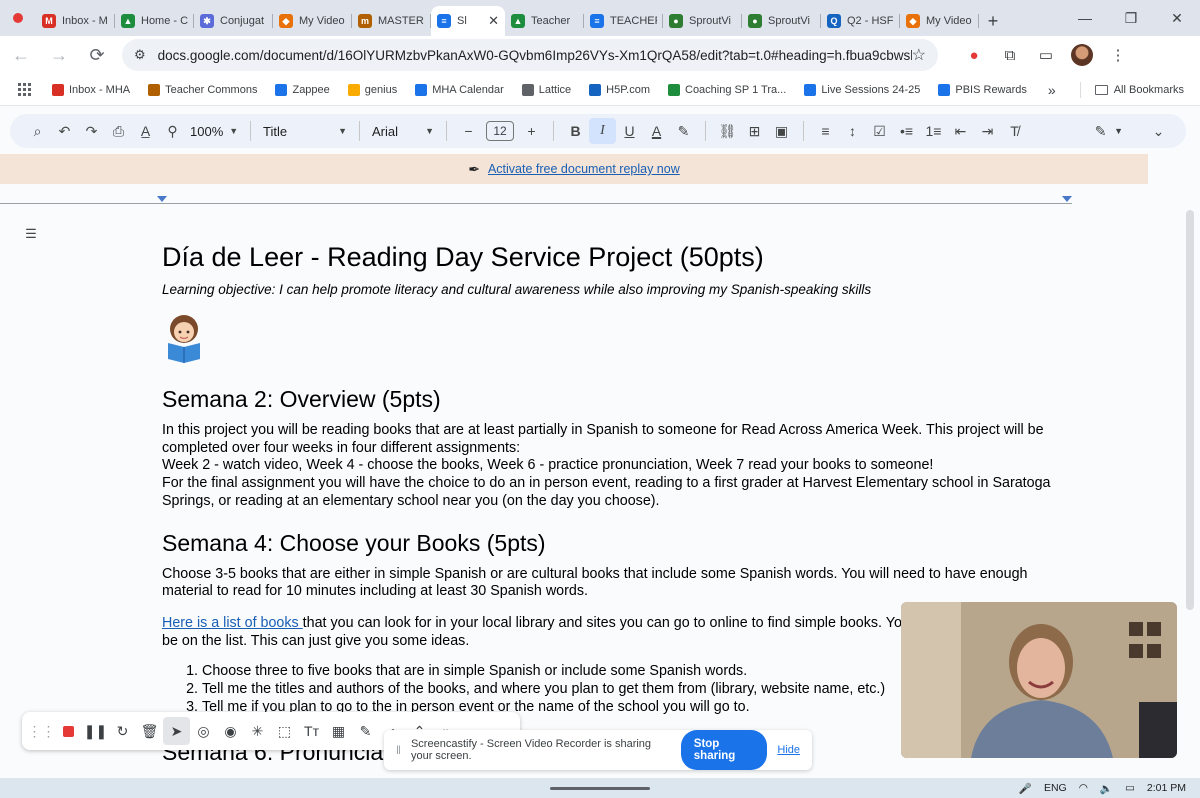 The height and width of the screenshot is (798, 1200). I want to click on undo-icon: ↶, so click(64, 131).